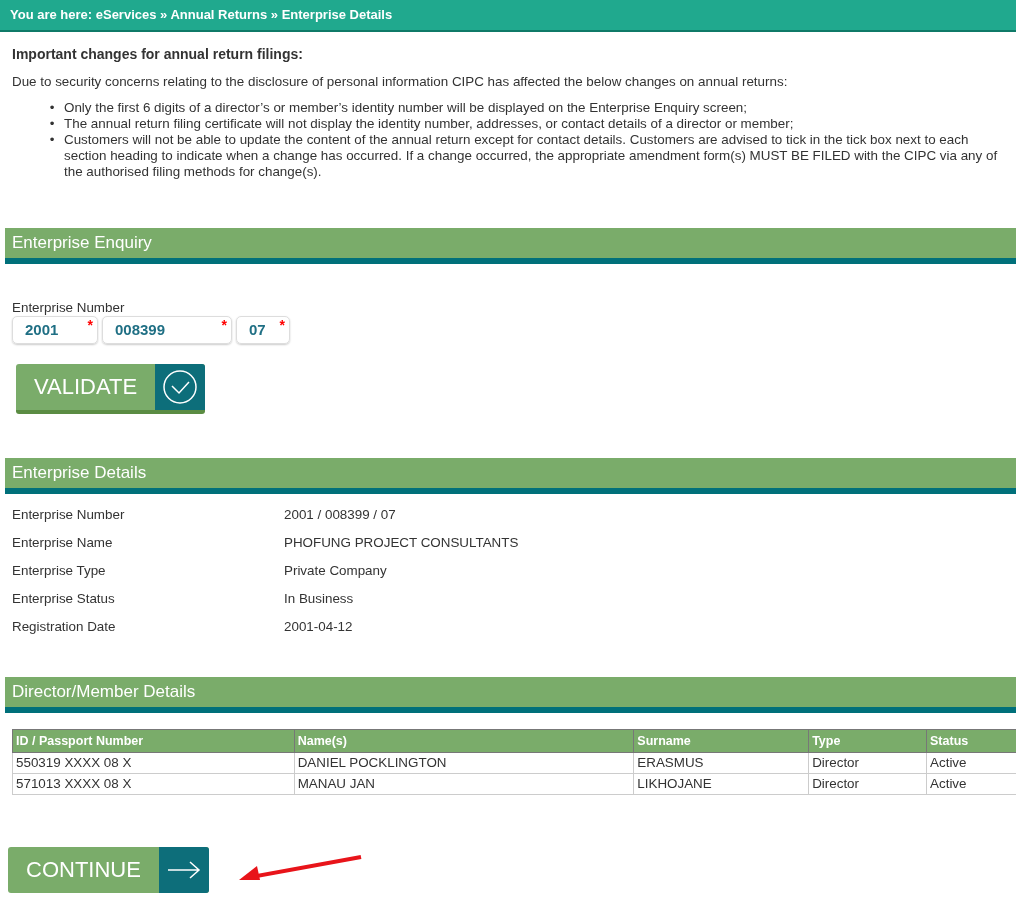 The image size is (1016, 898). Describe the element at coordinates (319, 599) in the screenshot. I see `detail-value: In Business` at that location.